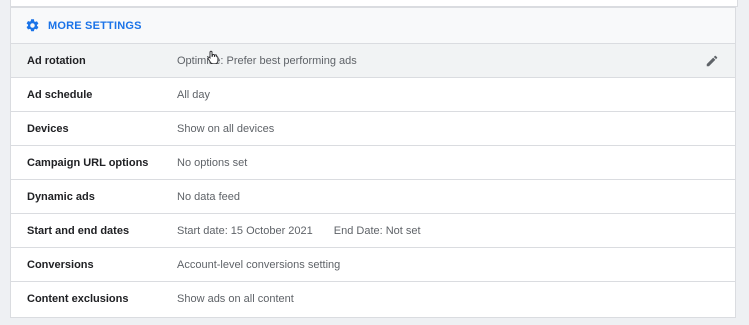 This screenshot has height=325, width=749. I want to click on more-settings-header: MORE SETTINGS, so click(373, 26).